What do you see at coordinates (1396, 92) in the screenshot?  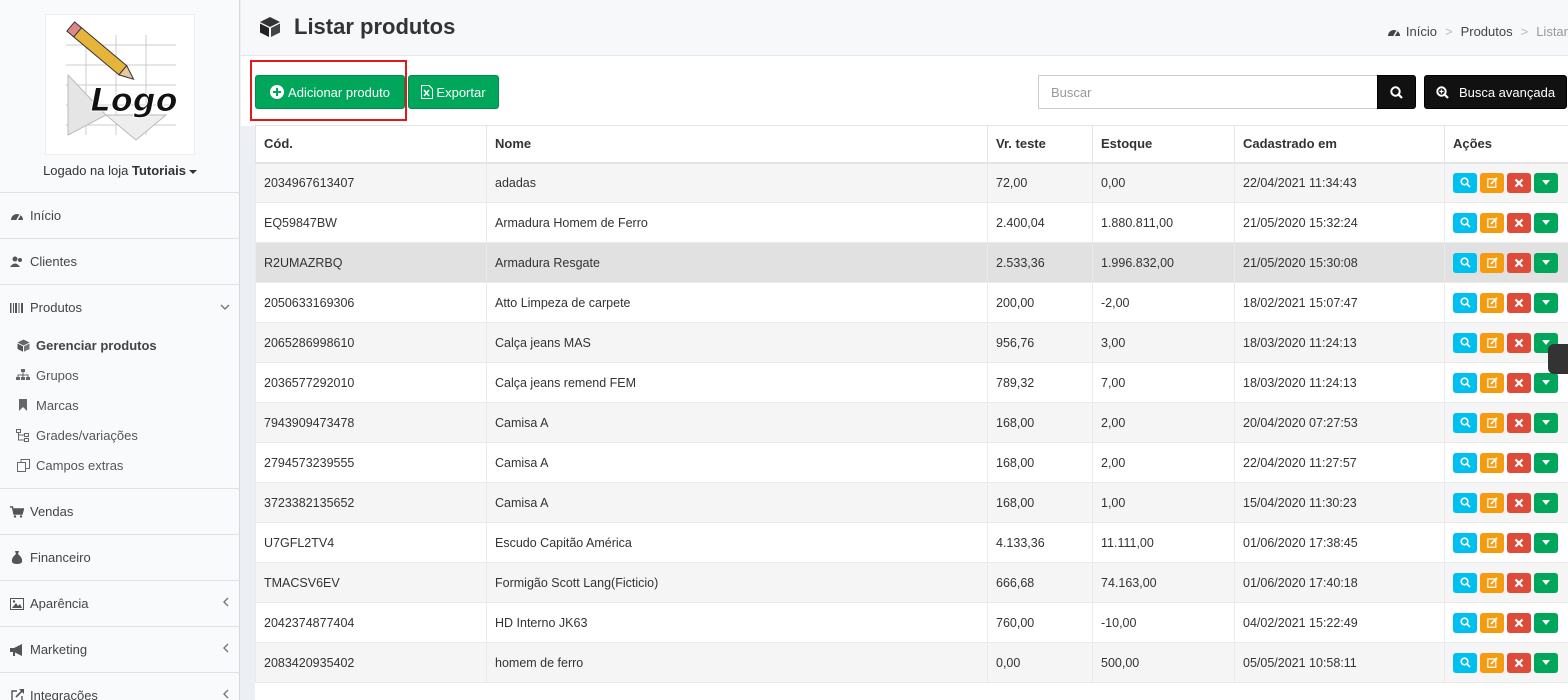 I see `search-button` at bounding box center [1396, 92].